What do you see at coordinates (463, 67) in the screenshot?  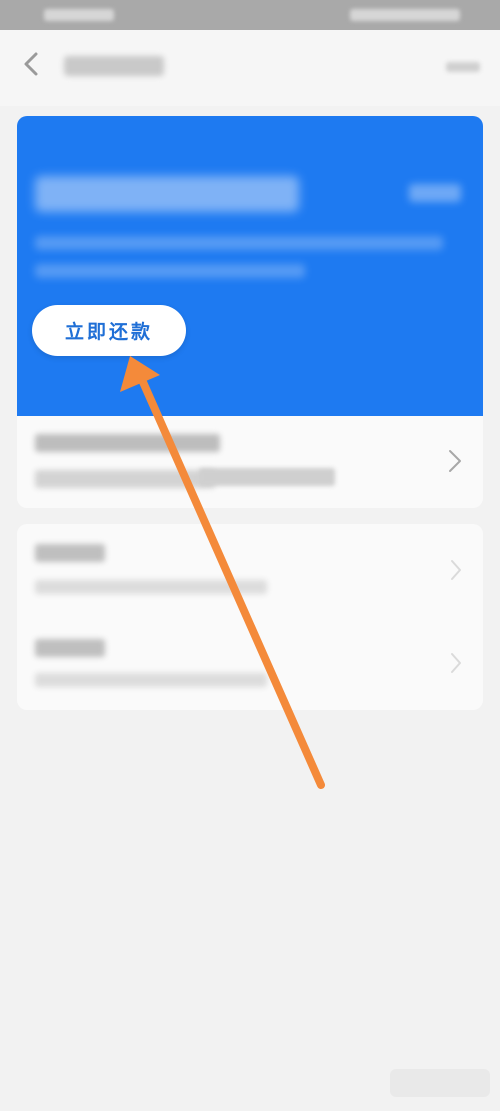 I see `more-menu-blurred` at bounding box center [463, 67].